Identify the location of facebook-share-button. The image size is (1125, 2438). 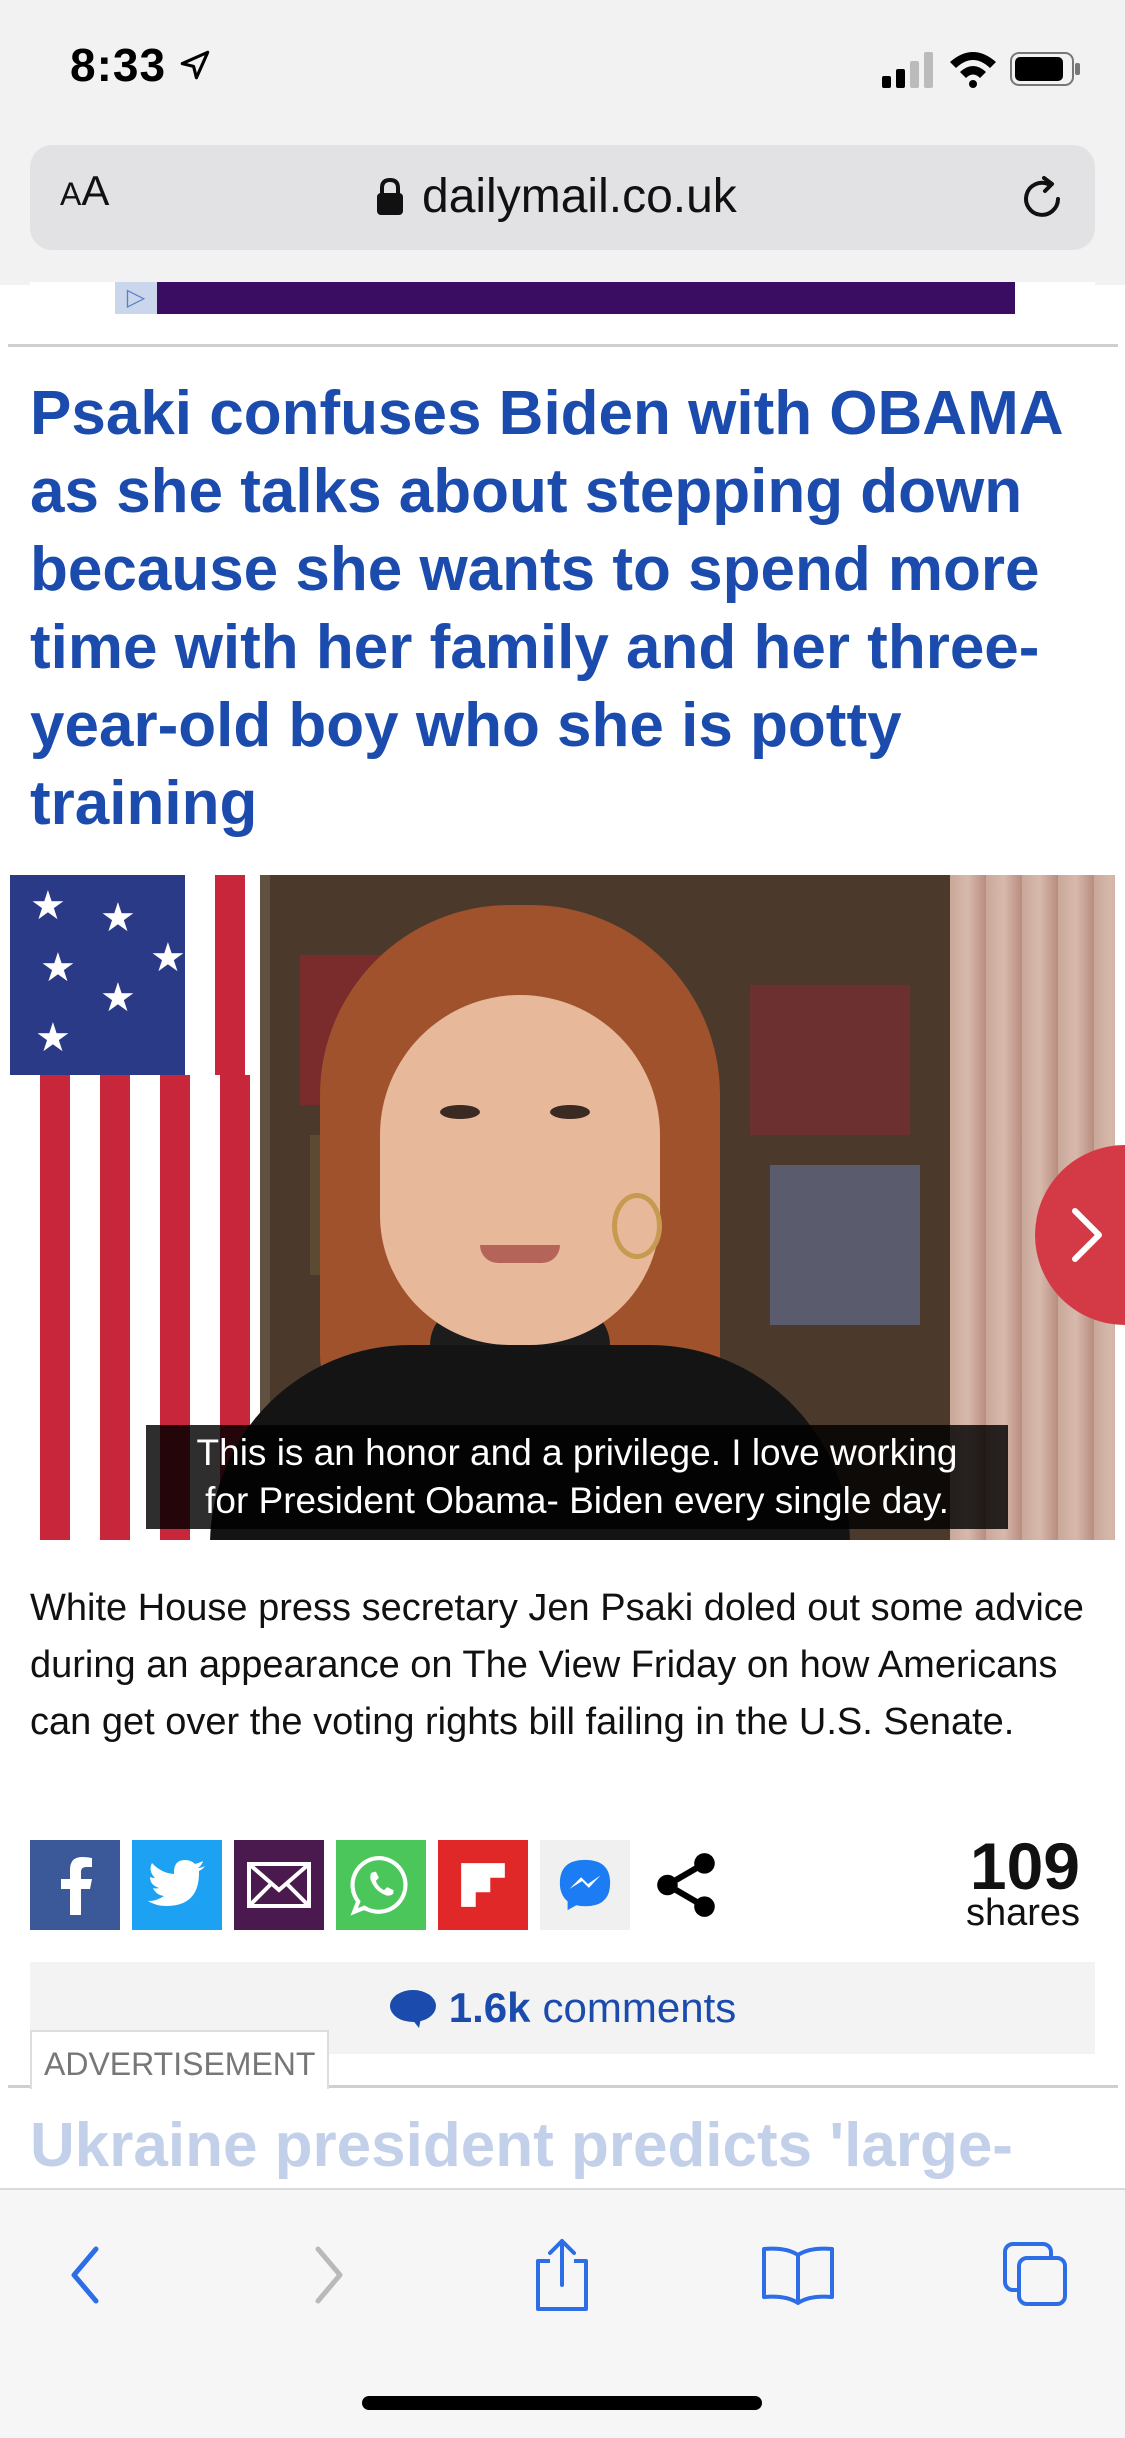
(75, 1885).